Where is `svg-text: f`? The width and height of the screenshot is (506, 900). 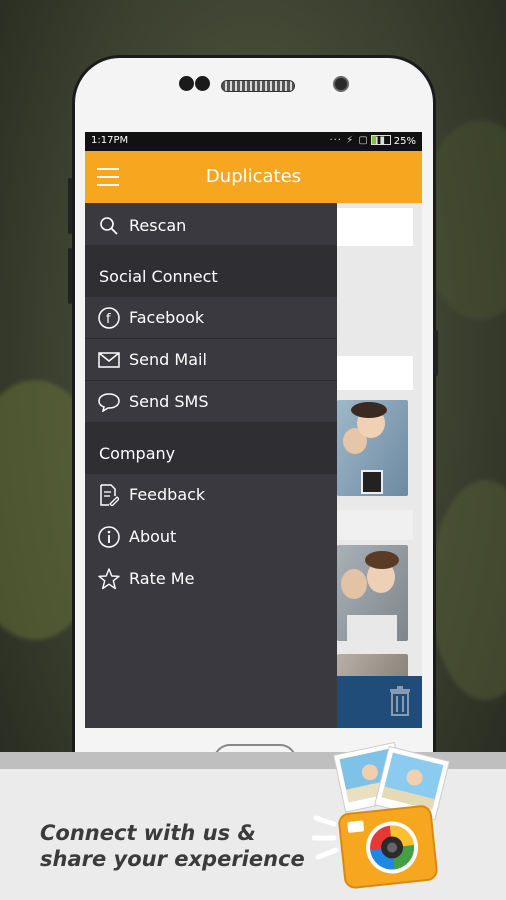
svg-text: f is located at coordinates (108, 319).